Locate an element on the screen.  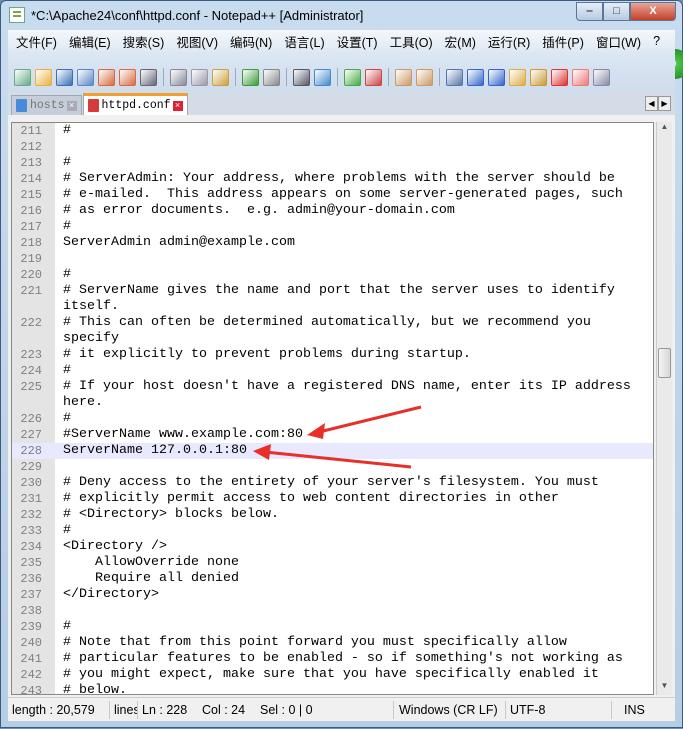
menu-item-7: 工具(O) is located at coordinates (413, 41).